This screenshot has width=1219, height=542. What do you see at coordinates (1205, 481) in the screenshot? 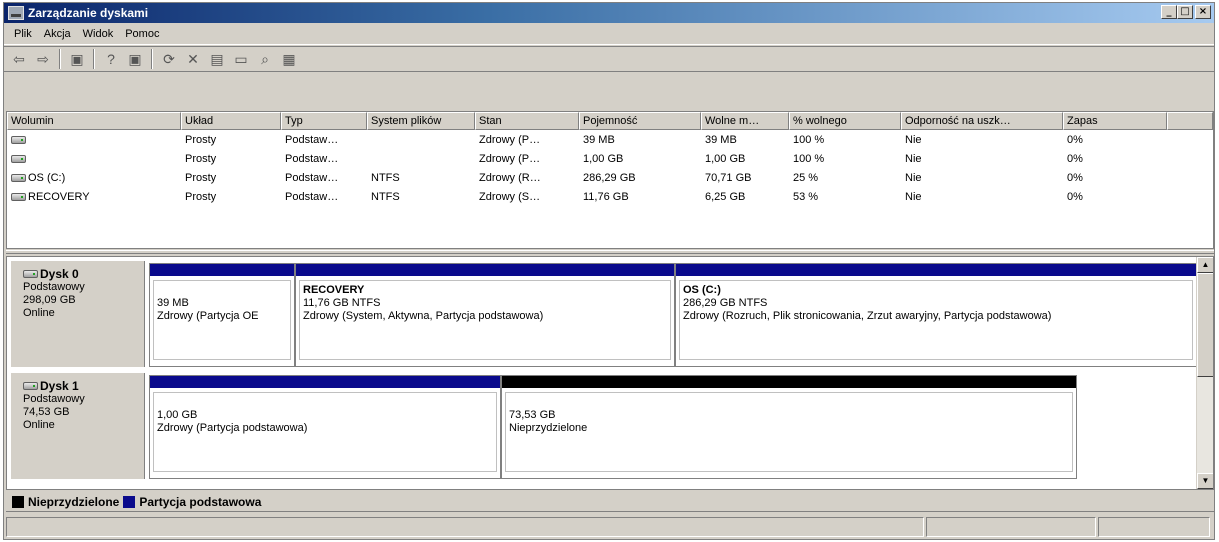
I see `scroll-down-icon: ▼` at bounding box center [1205, 481].